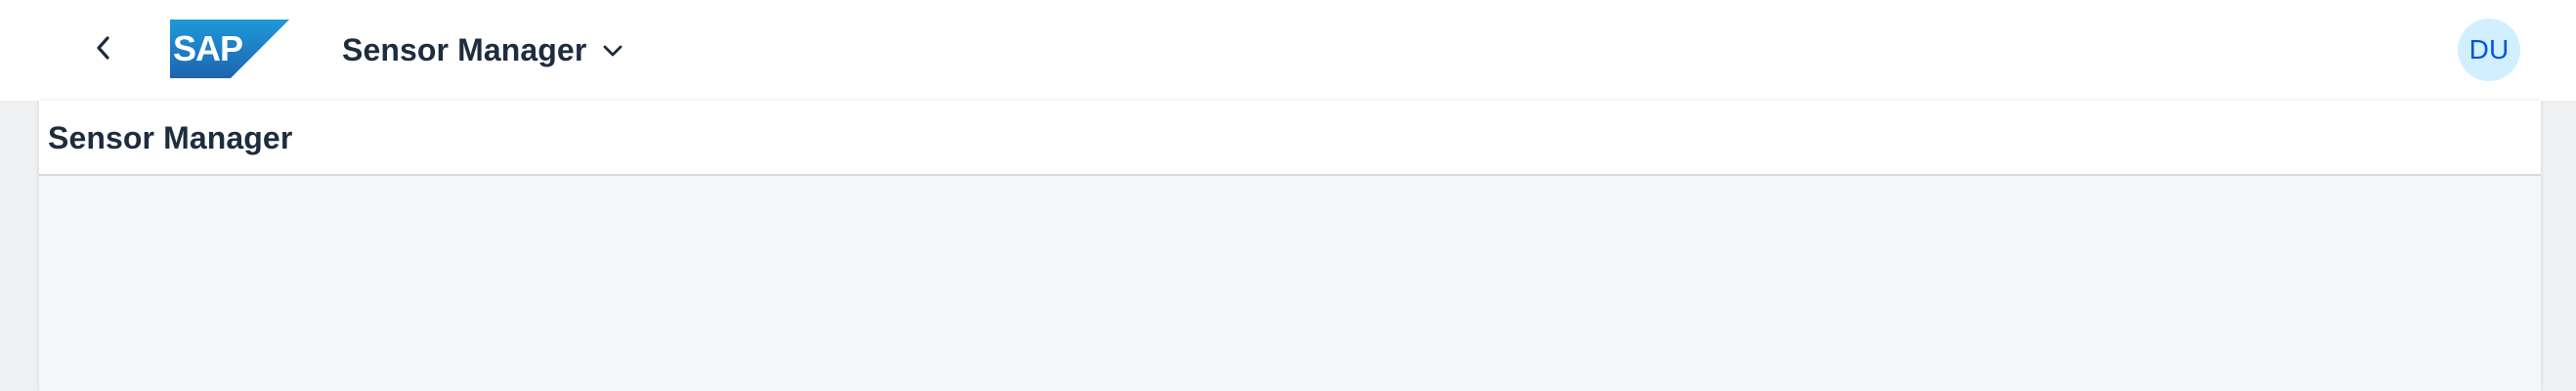 Image resolution: width=2576 pixels, height=391 pixels. I want to click on sap-logo: SAP, so click(230, 49).